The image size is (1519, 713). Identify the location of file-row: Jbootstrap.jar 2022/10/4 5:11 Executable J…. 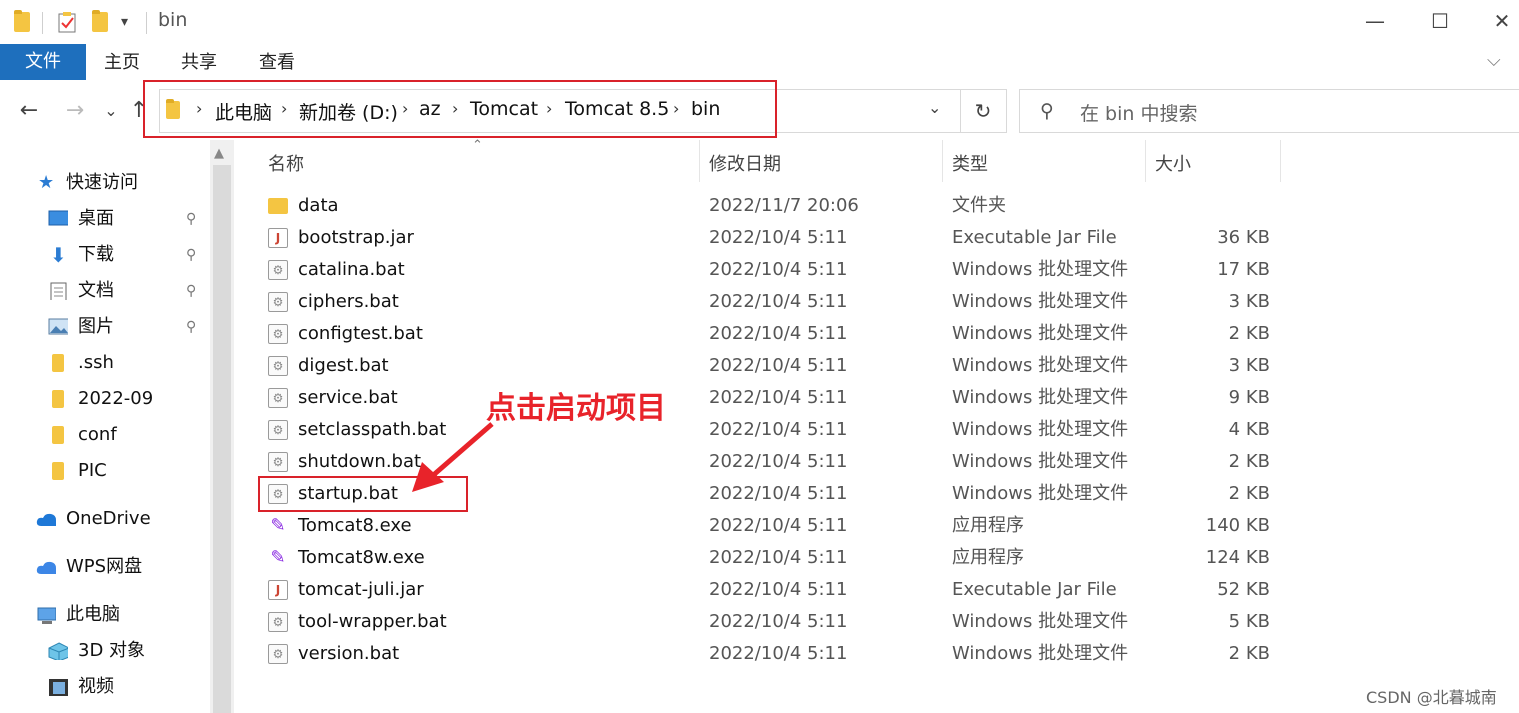
(770, 238).